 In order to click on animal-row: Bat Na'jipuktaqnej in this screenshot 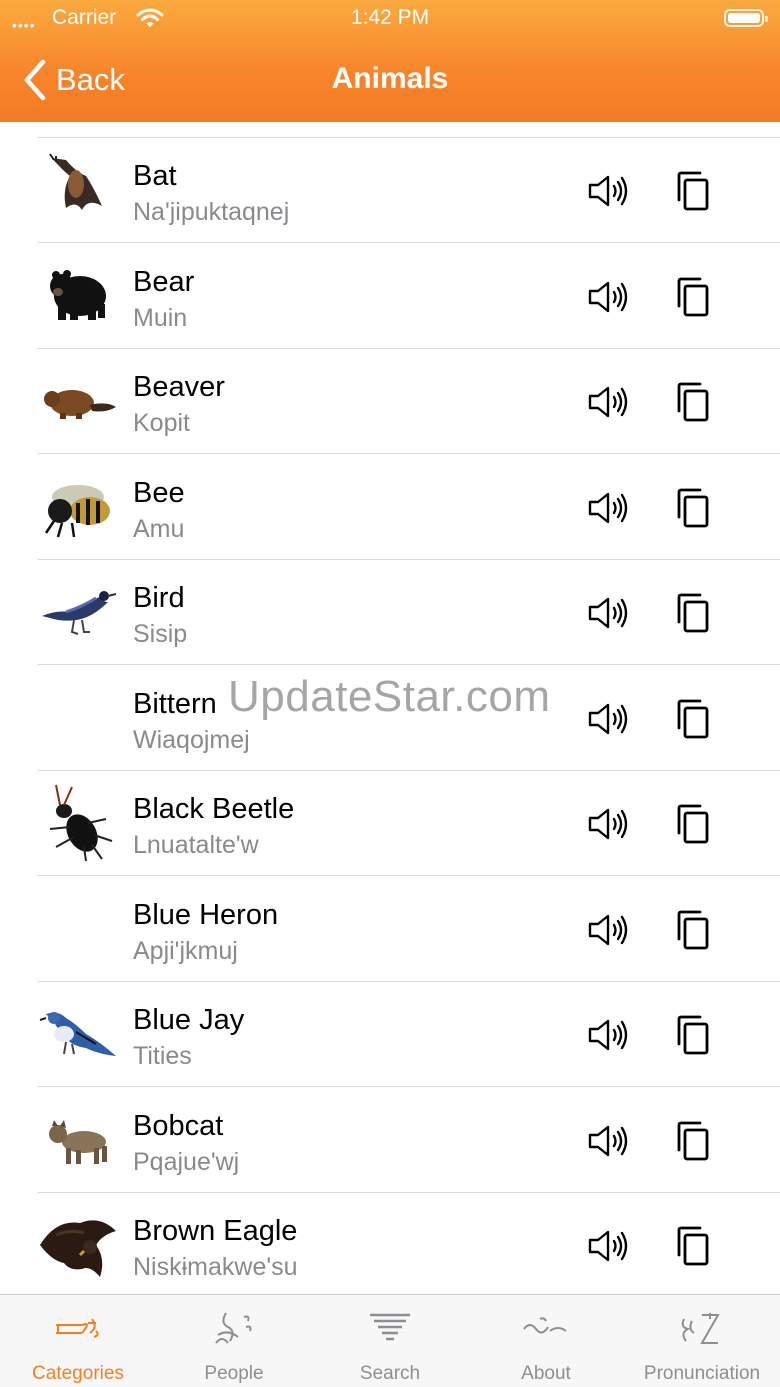, I will do `click(390, 190)`.